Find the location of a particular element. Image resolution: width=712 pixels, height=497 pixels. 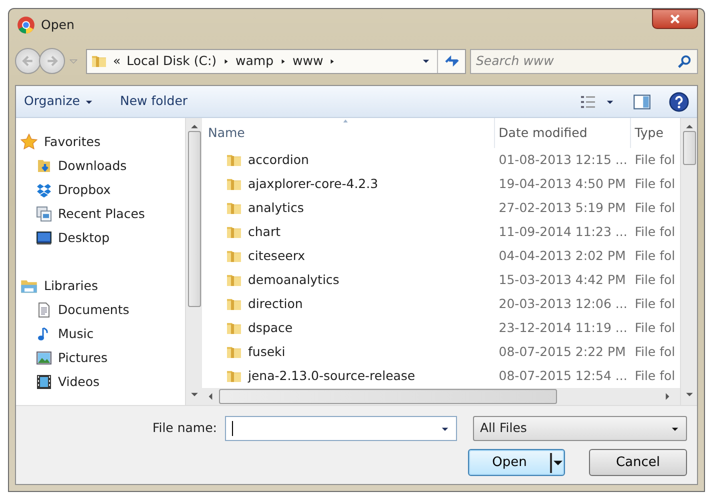

sidebar-item: Documents is located at coordinates (100, 310).